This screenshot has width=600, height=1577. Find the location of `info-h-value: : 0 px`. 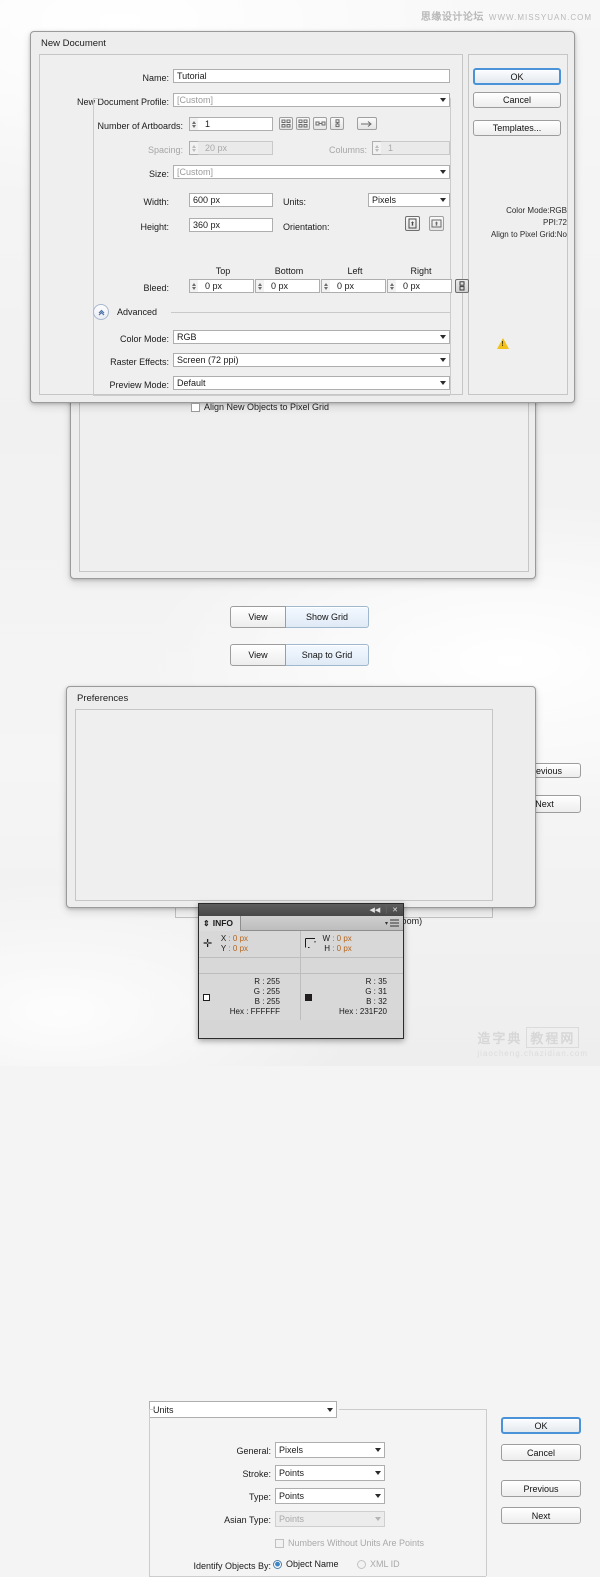

info-h-value: : 0 px is located at coordinates (342, 948).